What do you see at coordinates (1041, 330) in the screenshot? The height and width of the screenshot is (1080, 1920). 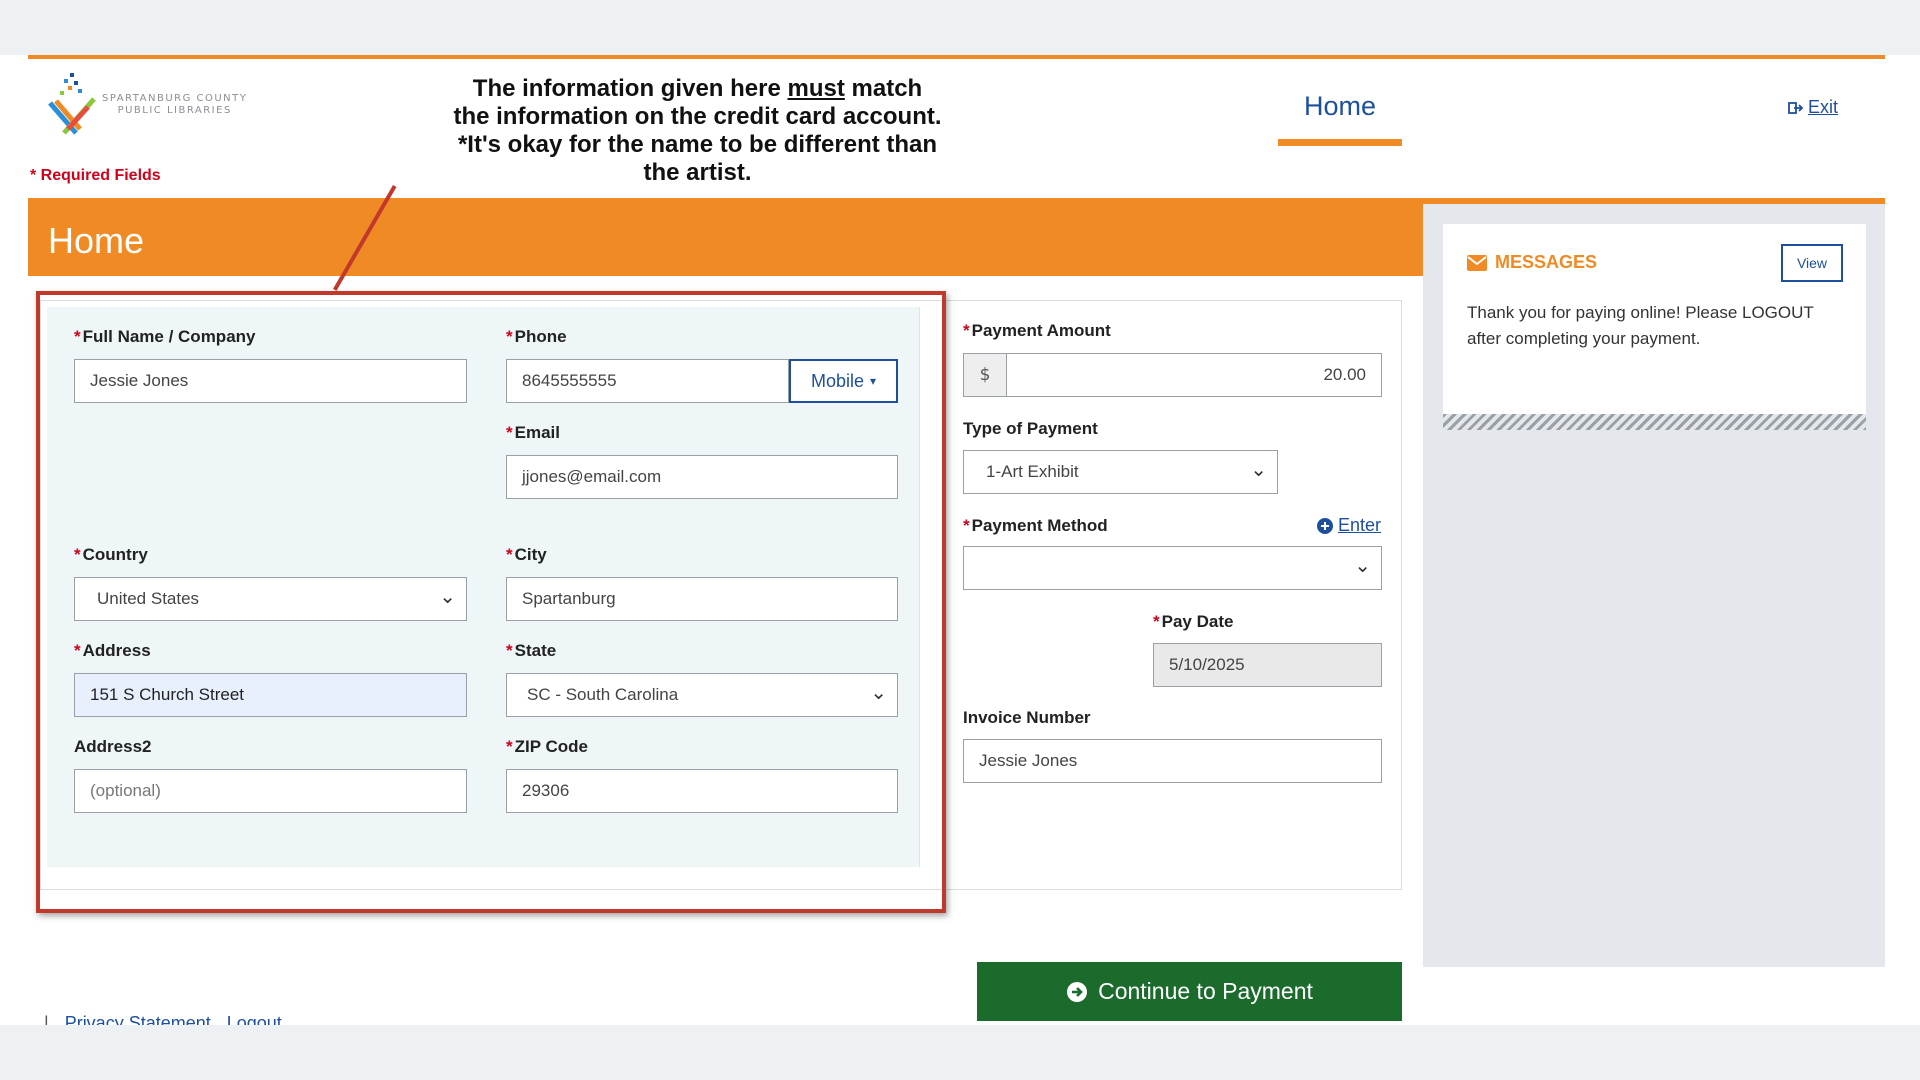 I see `payment-amount-label-text: Payment Amount` at bounding box center [1041, 330].